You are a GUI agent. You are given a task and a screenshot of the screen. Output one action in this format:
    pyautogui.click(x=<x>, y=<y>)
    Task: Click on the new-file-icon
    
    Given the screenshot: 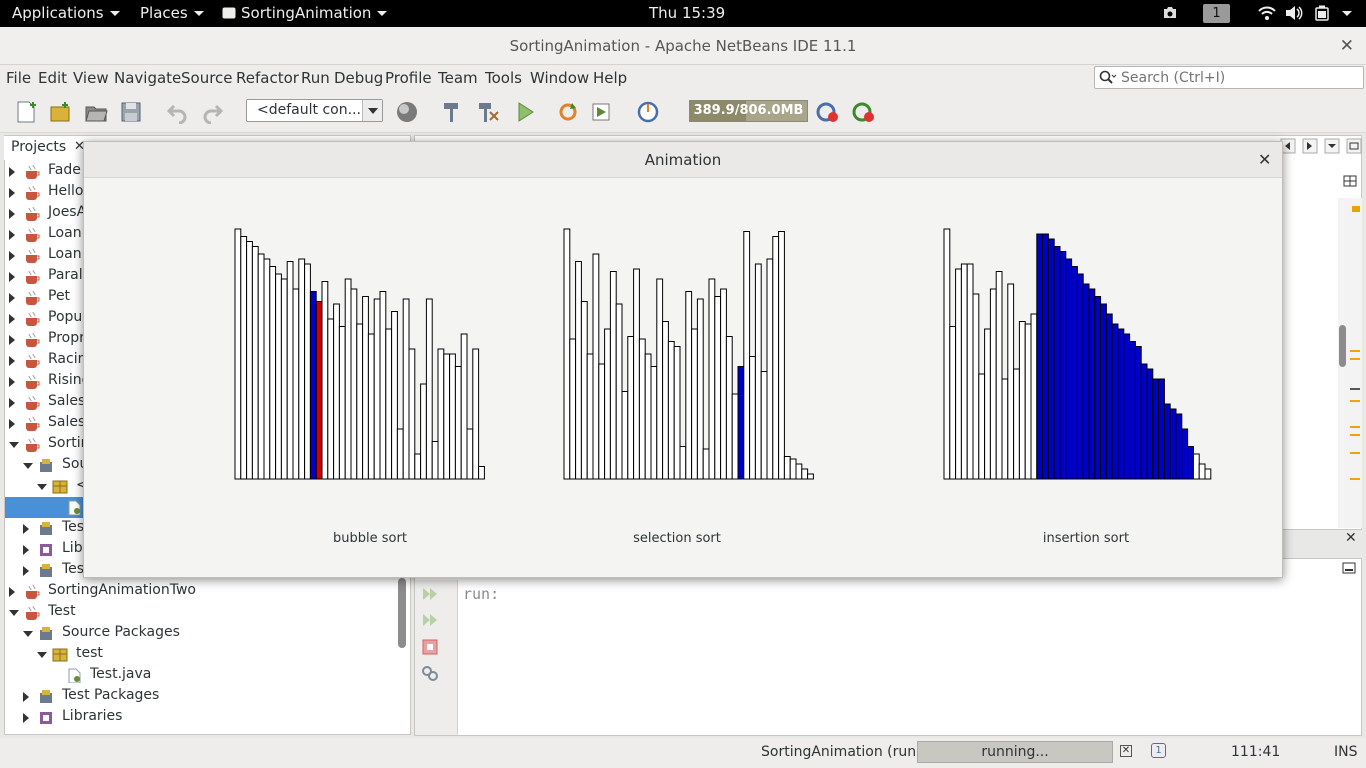 What is the action you would take?
    pyautogui.click(x=26, y=112)
    